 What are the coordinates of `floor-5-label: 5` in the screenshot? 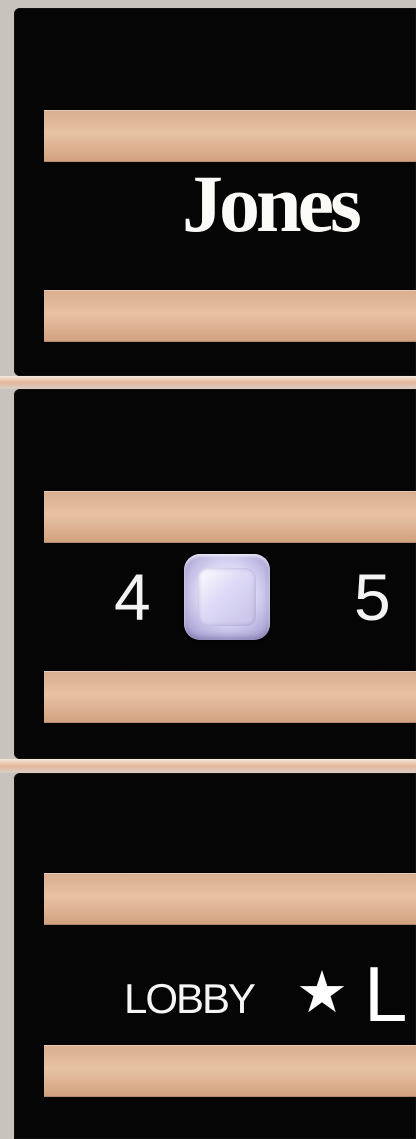 It's located at (372, 597).